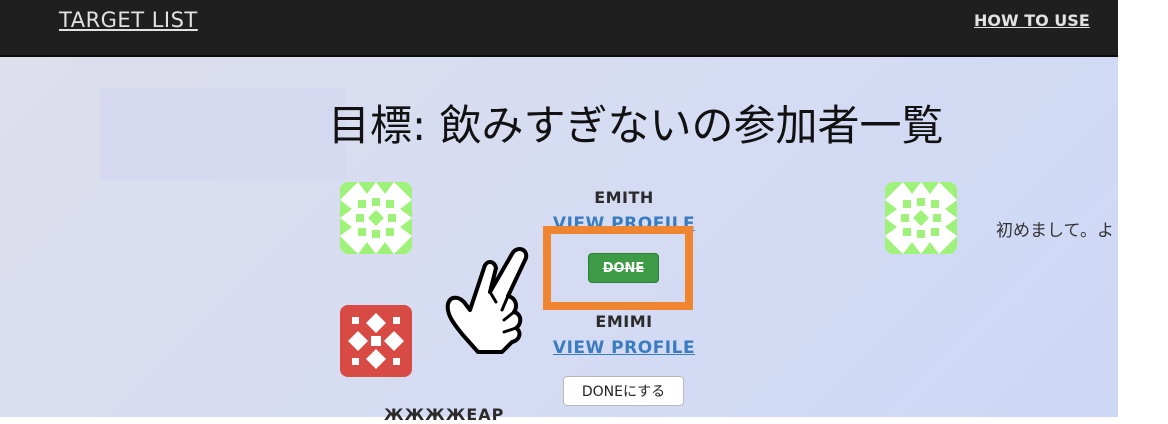  Describe the element at coordinates (128, 20) in the screenshot. I see `brand-link: TARGET LIST` at that location.